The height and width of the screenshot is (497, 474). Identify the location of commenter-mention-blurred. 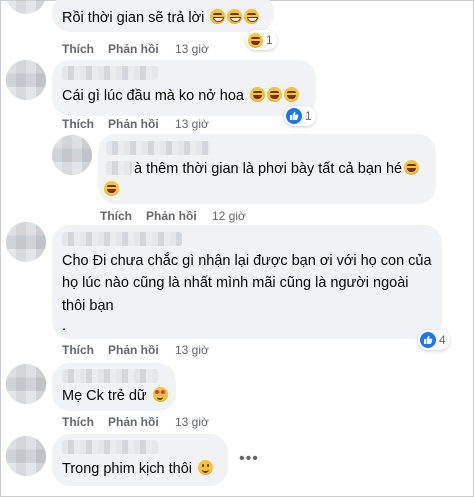
(119, 168).